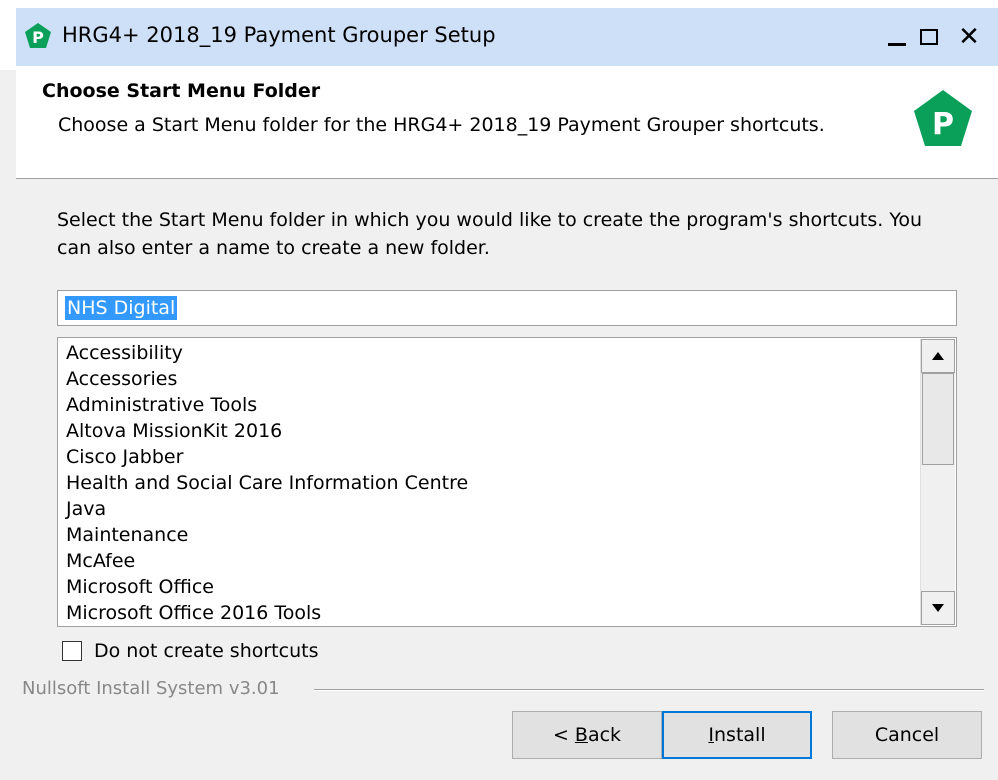  What do you see at coordinates (121, 308) in the screenshot?
I see `folder-name-selected-text: NHS Digital` at bounding box center [121, 308].